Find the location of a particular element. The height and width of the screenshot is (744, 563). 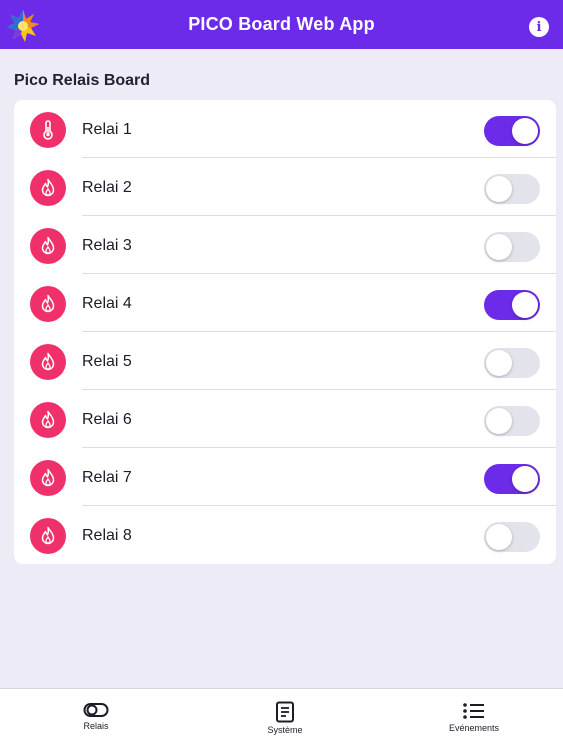

info-icon: i is located at coordinates (539, 27).